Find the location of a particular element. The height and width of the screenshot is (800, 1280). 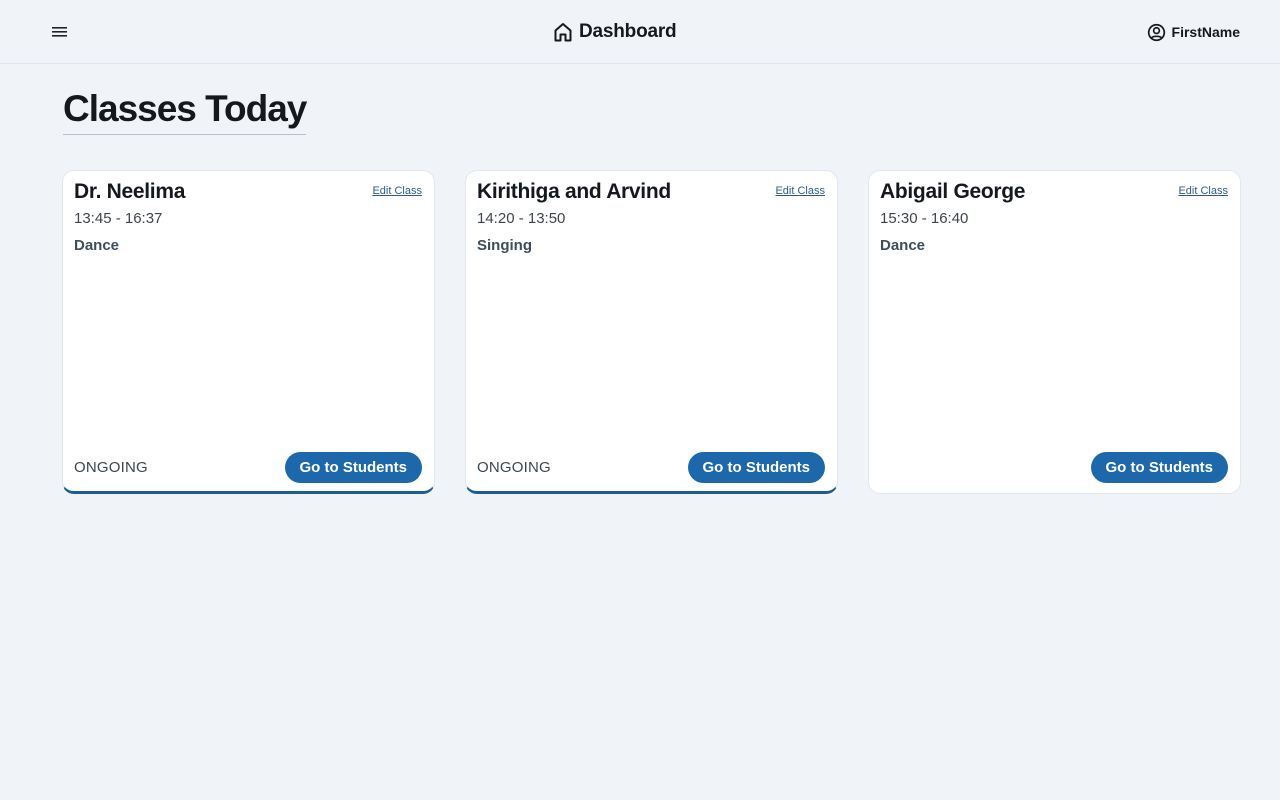

user-menu: FirstName is located at coordinates (1193, 32).